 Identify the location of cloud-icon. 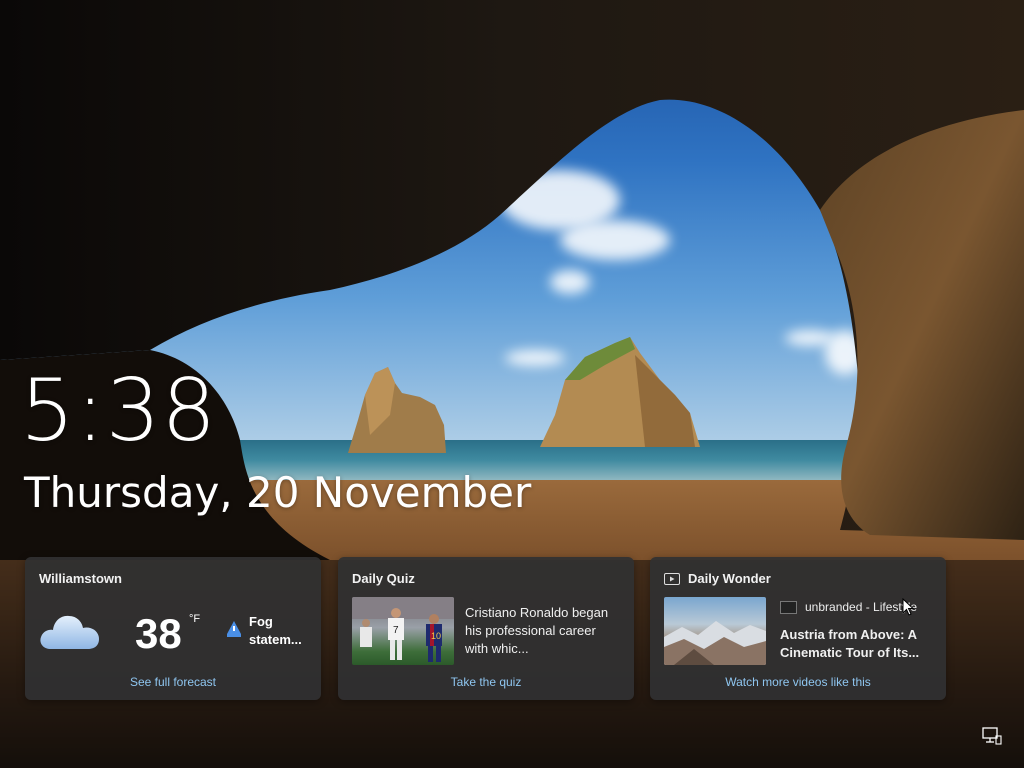
(69, 632).